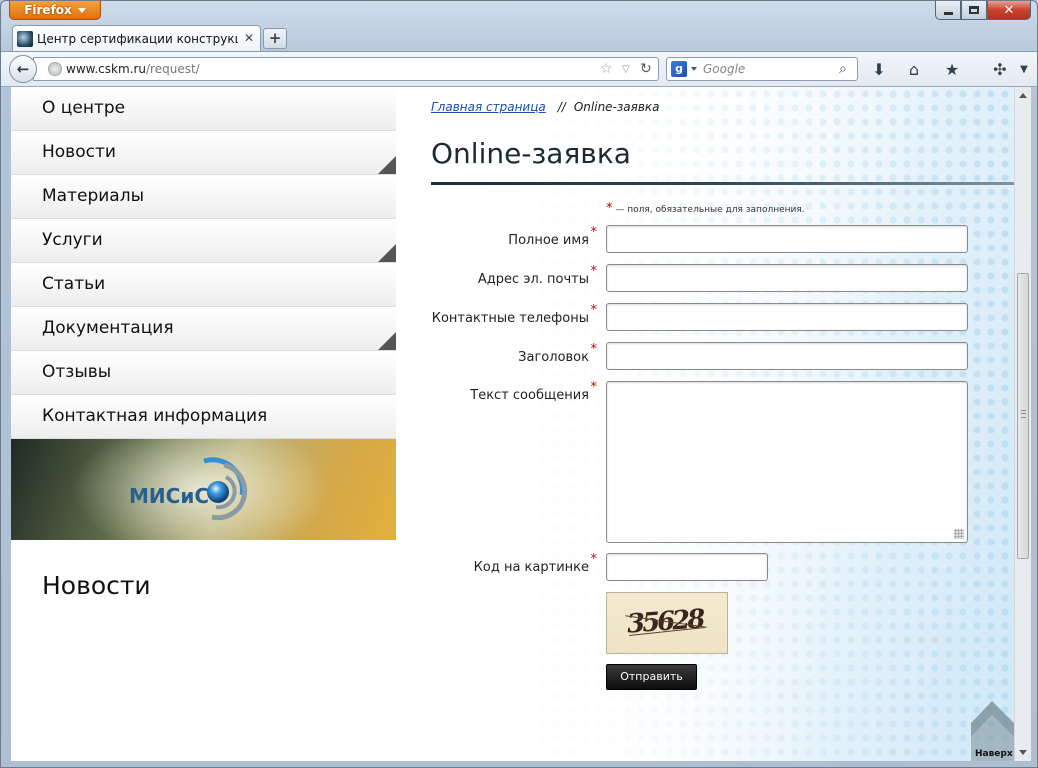  I want to click on back-to-top-button: Наверх, so click(992, 727).